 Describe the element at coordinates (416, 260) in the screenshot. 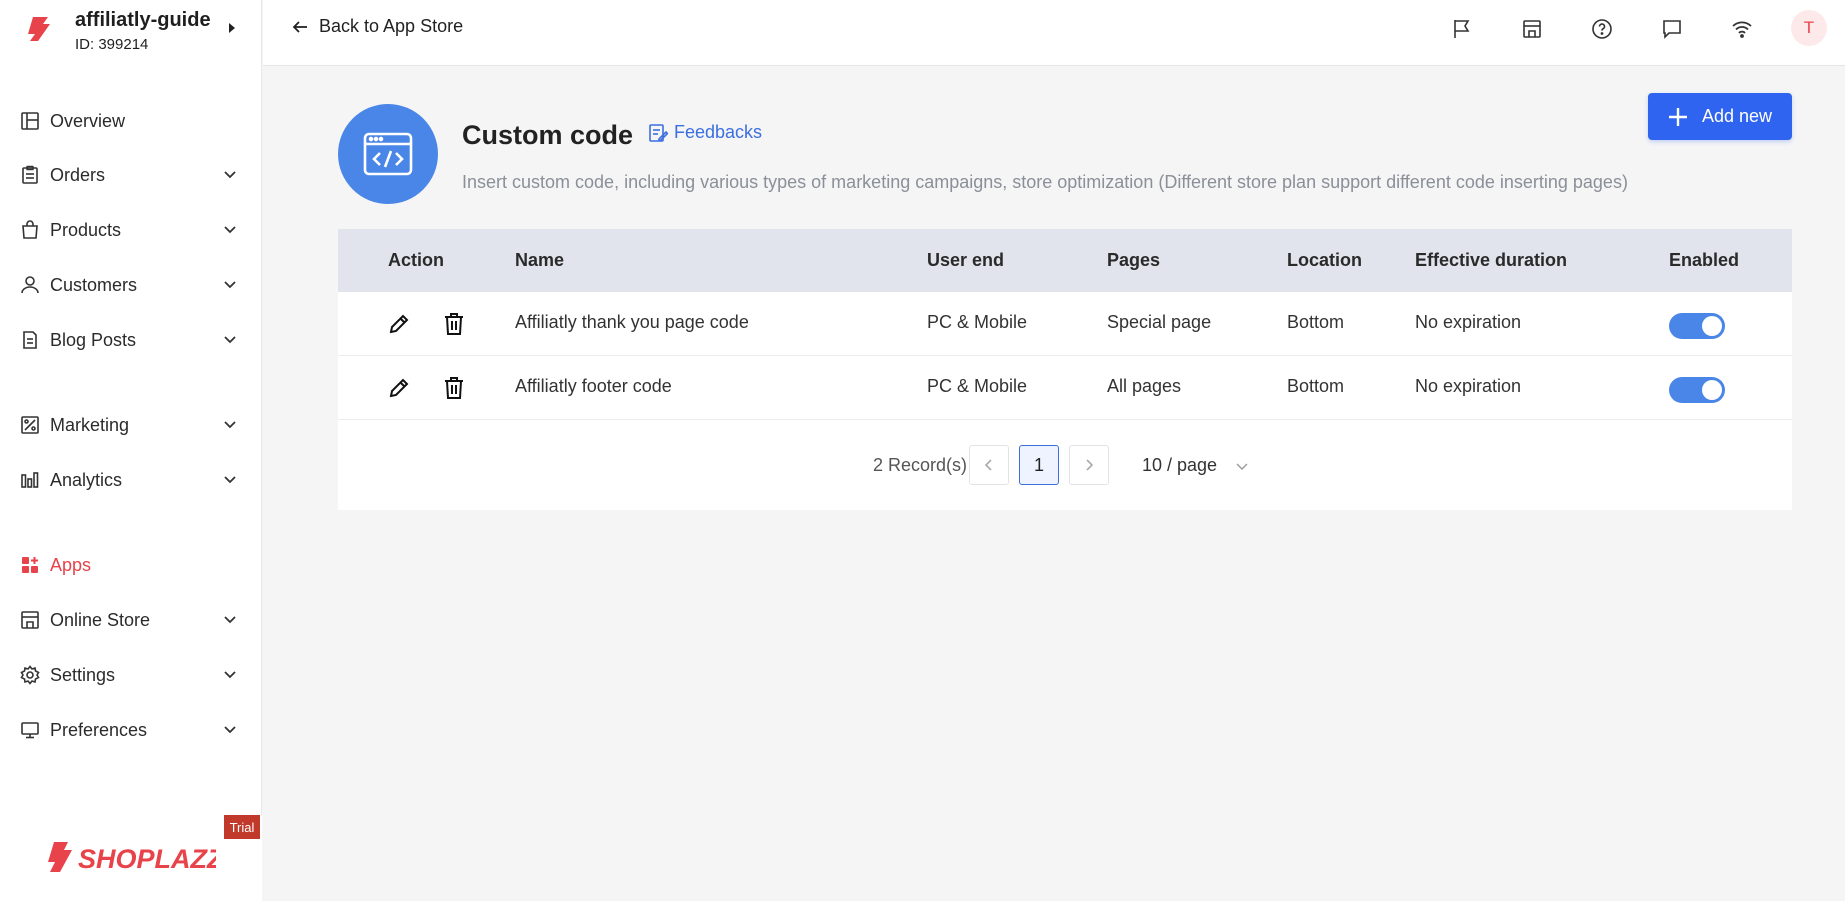

I see `column-header-action: Action` at that location.